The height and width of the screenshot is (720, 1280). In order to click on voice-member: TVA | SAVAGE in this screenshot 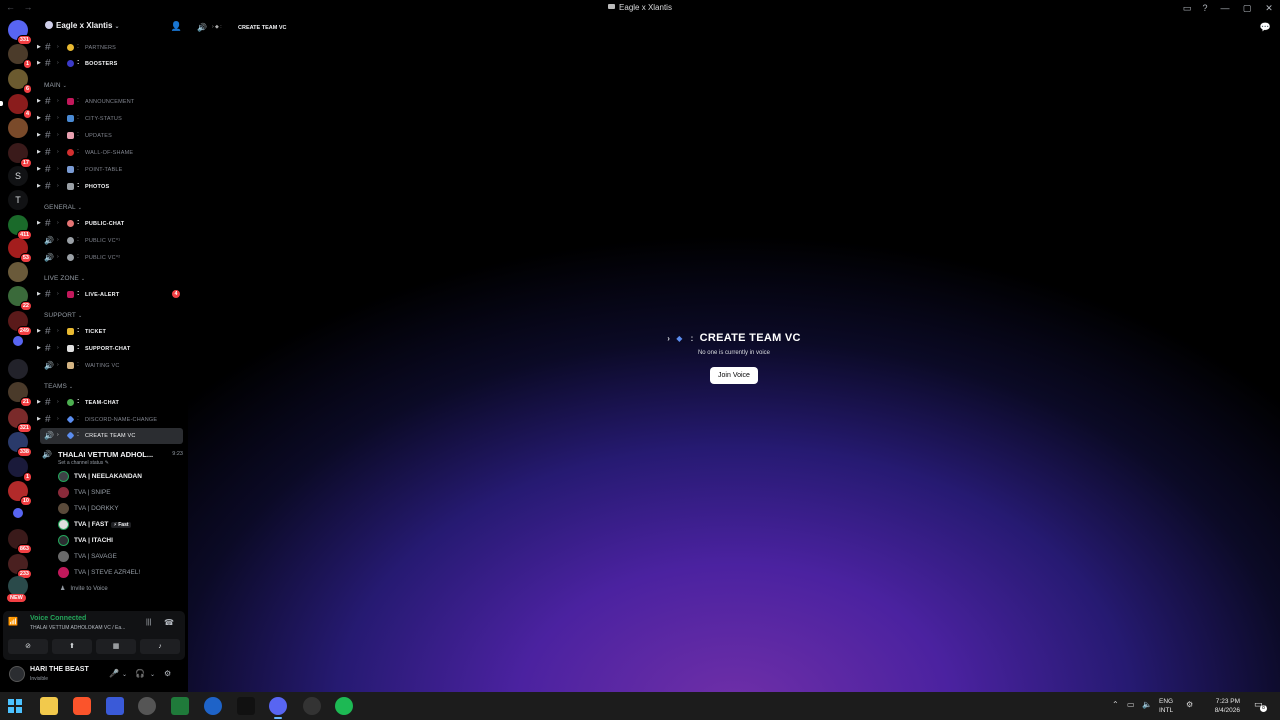, I will do `click(120, 557)`.